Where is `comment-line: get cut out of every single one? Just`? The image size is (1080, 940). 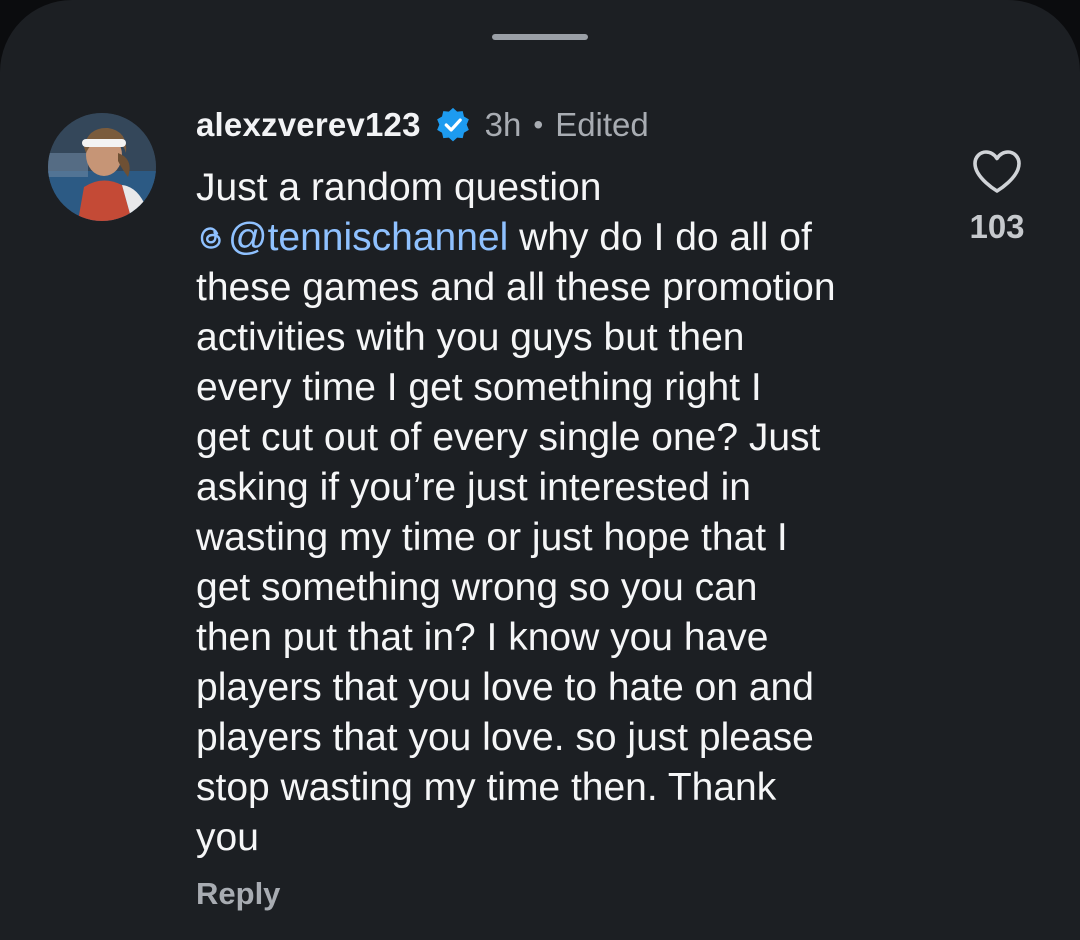
comment-line: get cut out of every single one? Just is located at coordinates (508, 437).